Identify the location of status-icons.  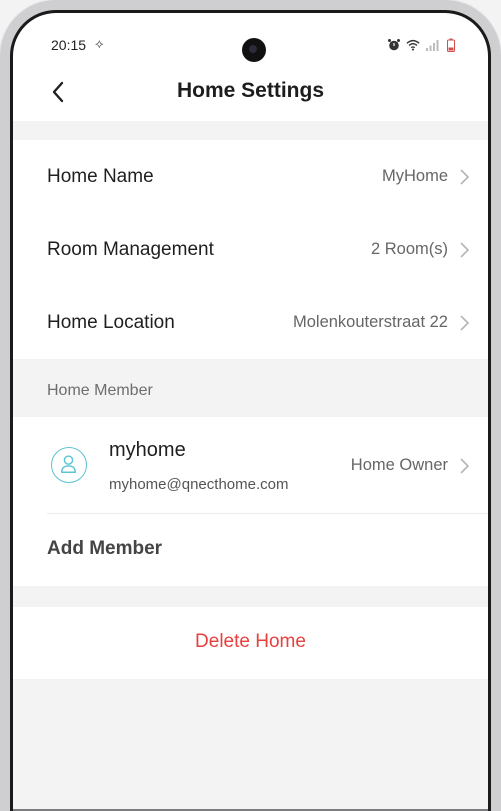
(422, 45).